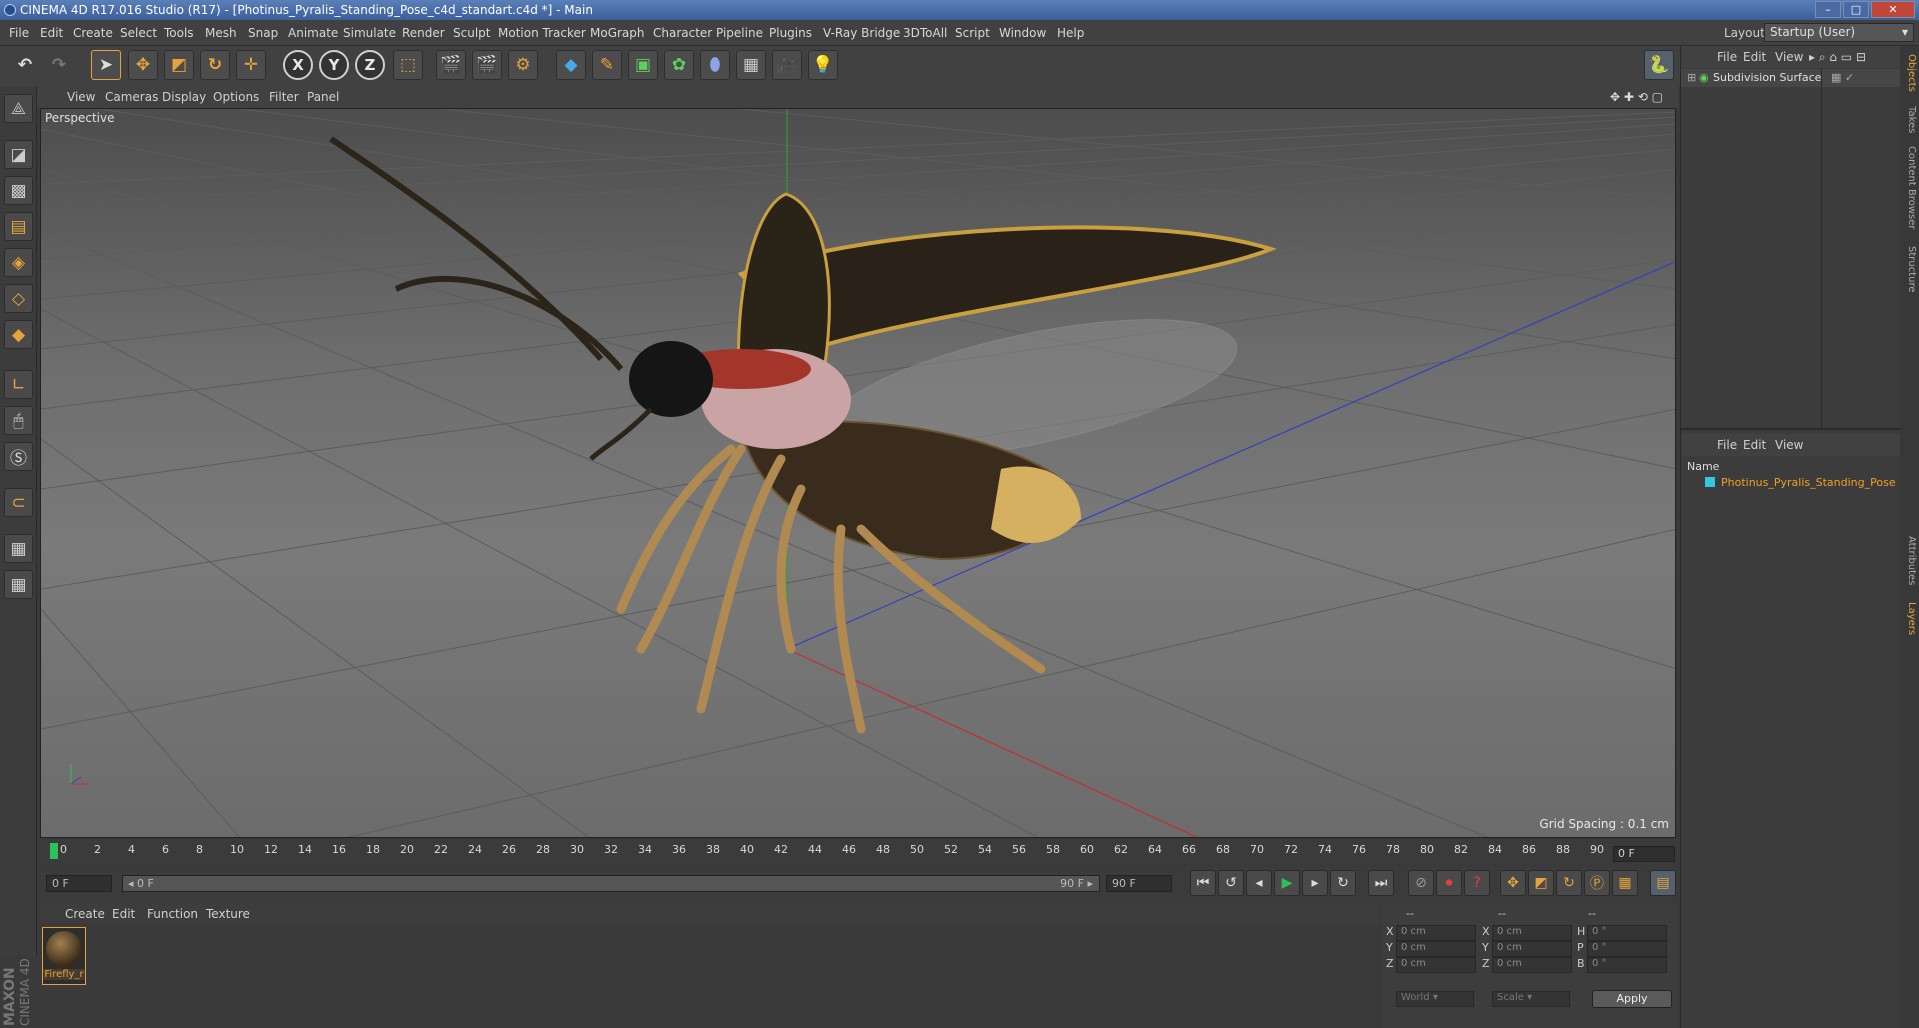 This screenshot has width=1919, height=1028. I want to click on menu-edit: Edit, so click(51, 33).